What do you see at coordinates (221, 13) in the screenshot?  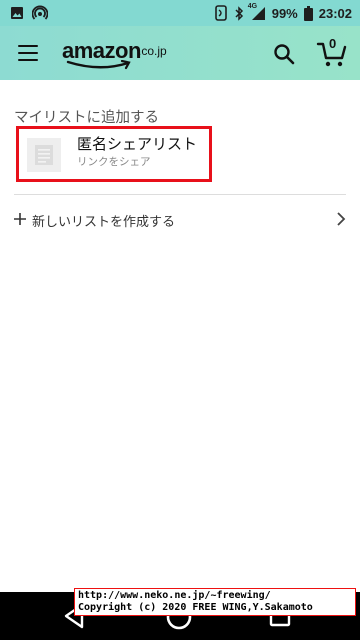 I see `nfc-icon` at bounding box center [221, 13].